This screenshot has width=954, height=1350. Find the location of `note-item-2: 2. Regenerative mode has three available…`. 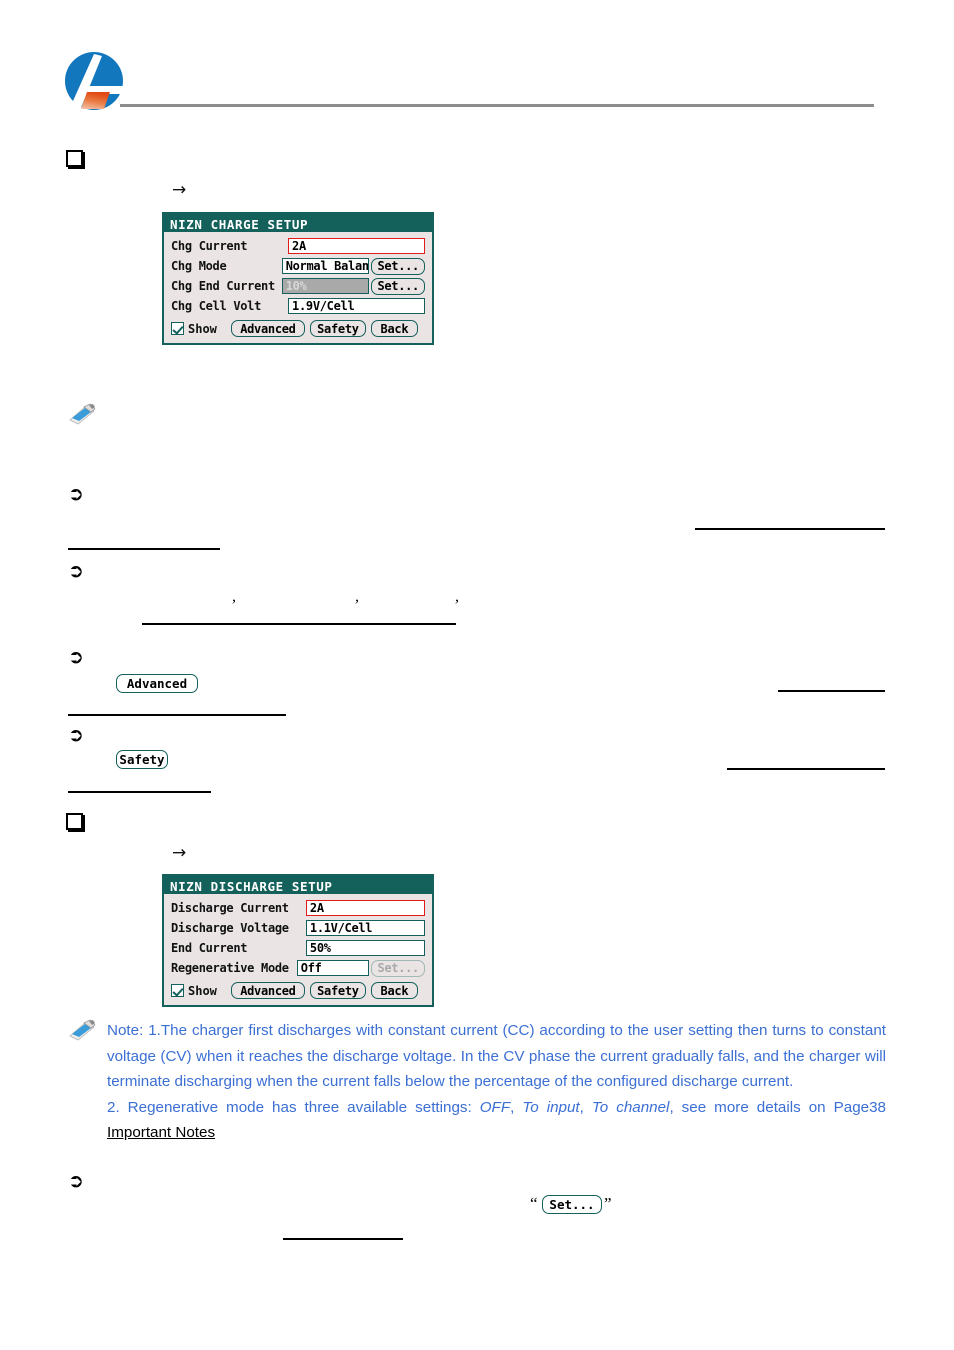

note-item-2: 2. Regenerative mode has three available… is located at coordinates (496, 1120).